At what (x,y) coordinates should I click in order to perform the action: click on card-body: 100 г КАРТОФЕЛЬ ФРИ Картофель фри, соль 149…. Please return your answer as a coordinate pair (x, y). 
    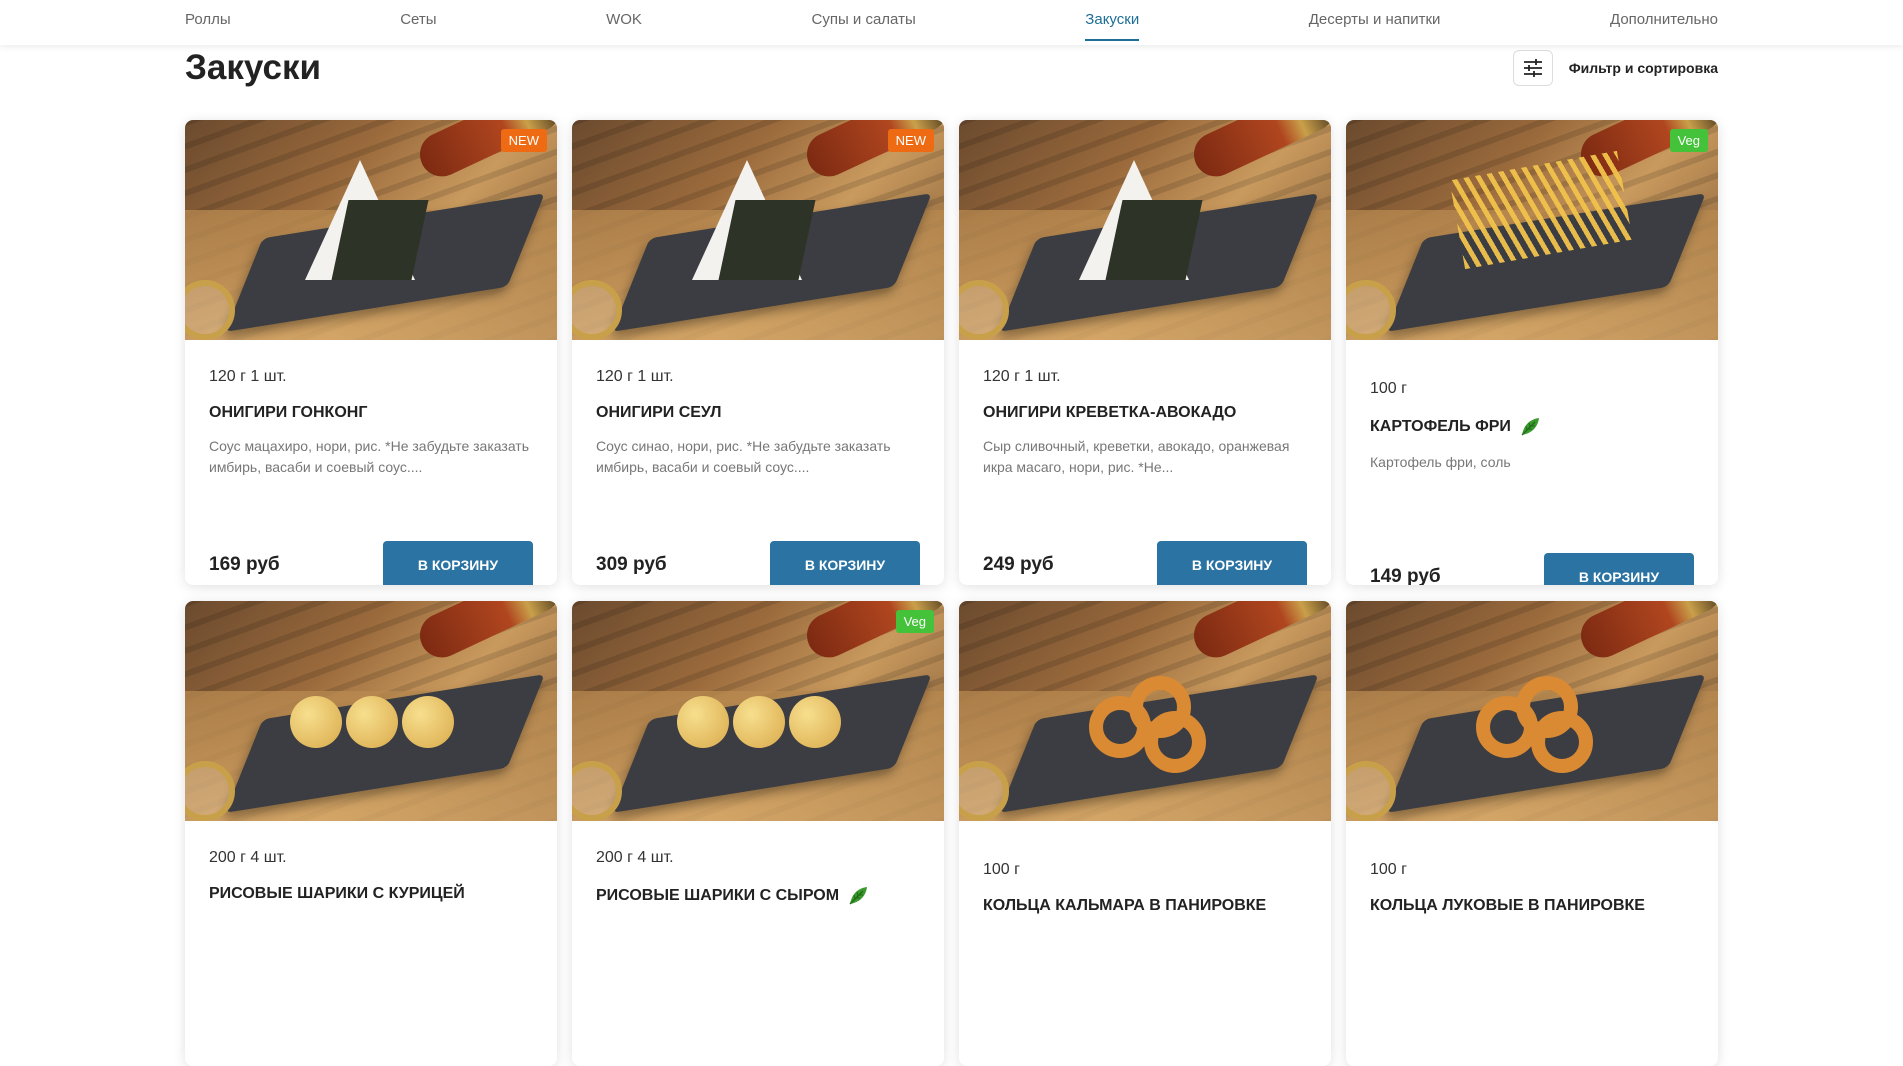
    Looking at the image, I should click on (1532, 482).